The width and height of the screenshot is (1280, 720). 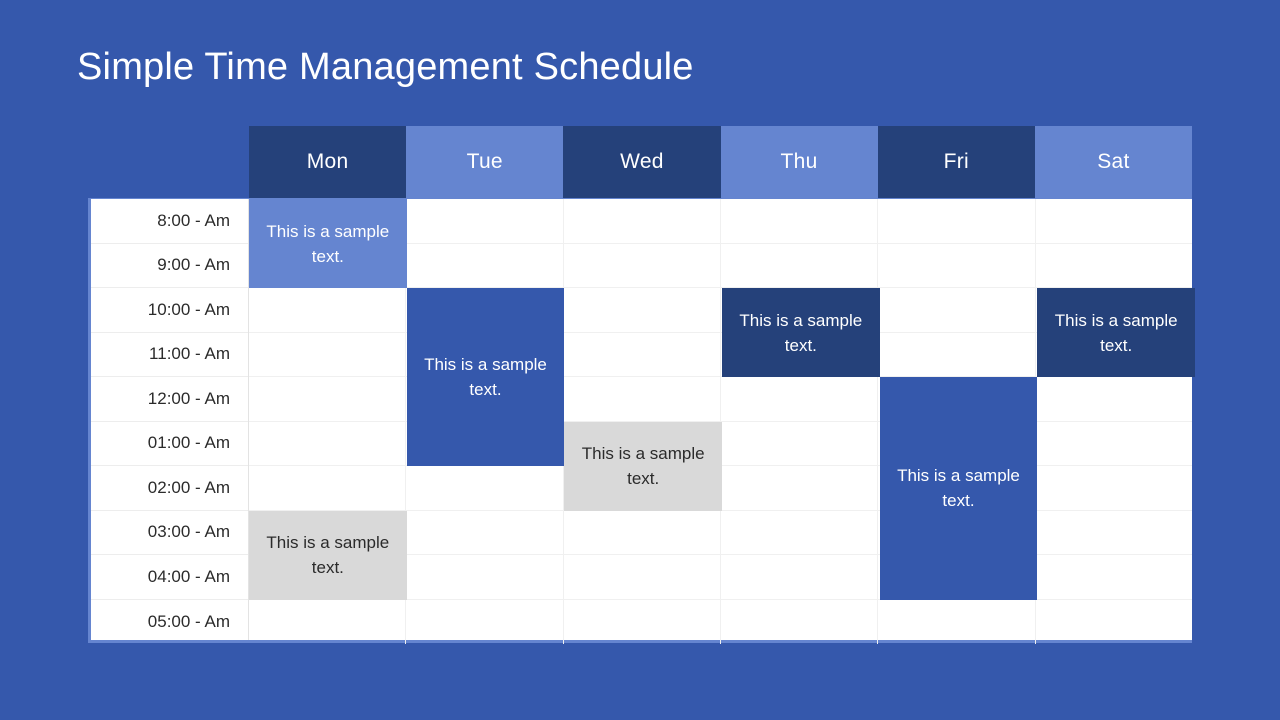 What do you see at coordinates (169, 221) in the screenshot?
I see `time-label: 8:00 - Am` at bounding box center [169, 221].